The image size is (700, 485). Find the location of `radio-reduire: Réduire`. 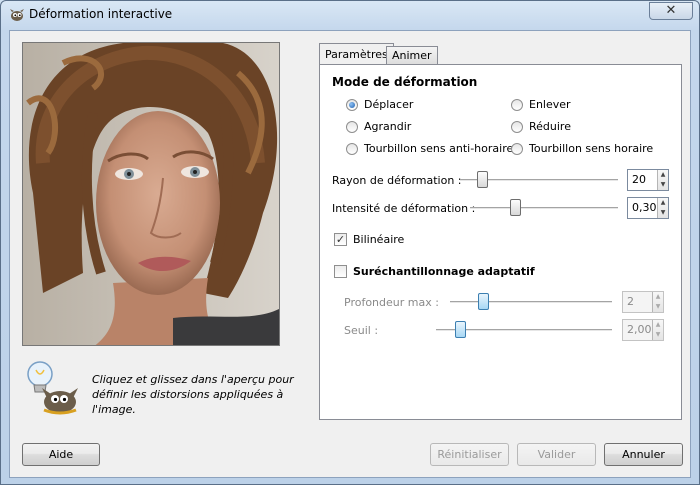

radio-reduire: Réduire is located at coordinates (541, 126).